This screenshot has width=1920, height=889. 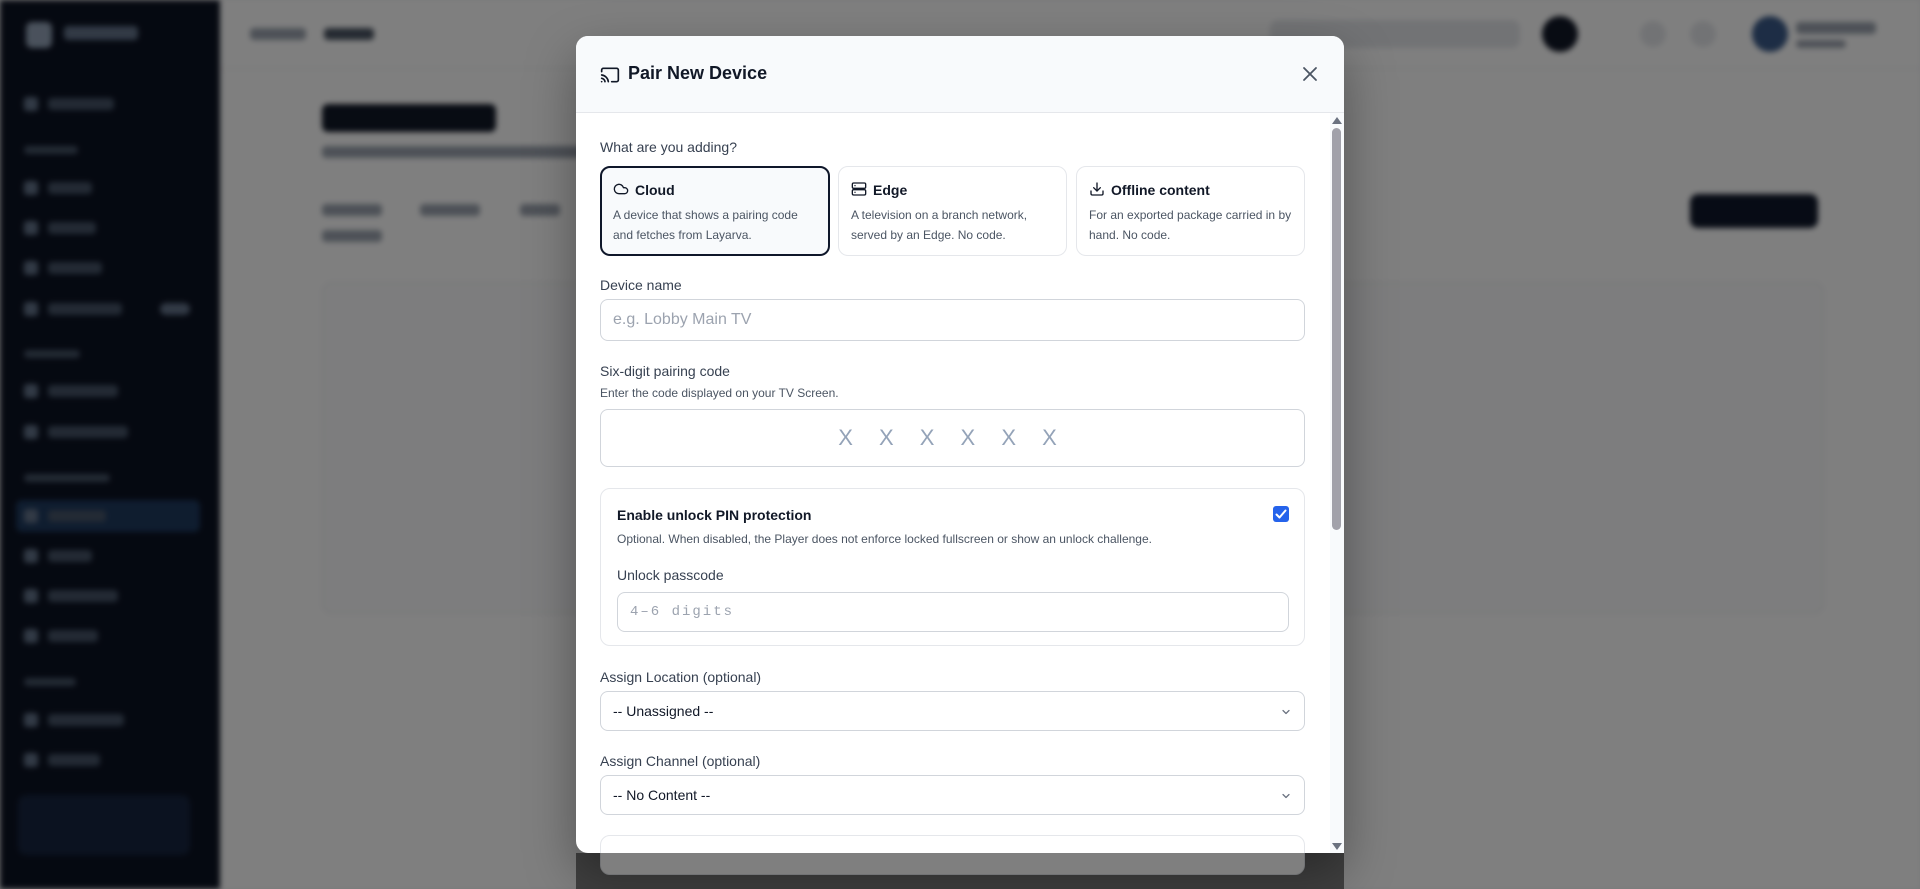 I want to click on scroll-thumb, so click(x=1336, y=329).